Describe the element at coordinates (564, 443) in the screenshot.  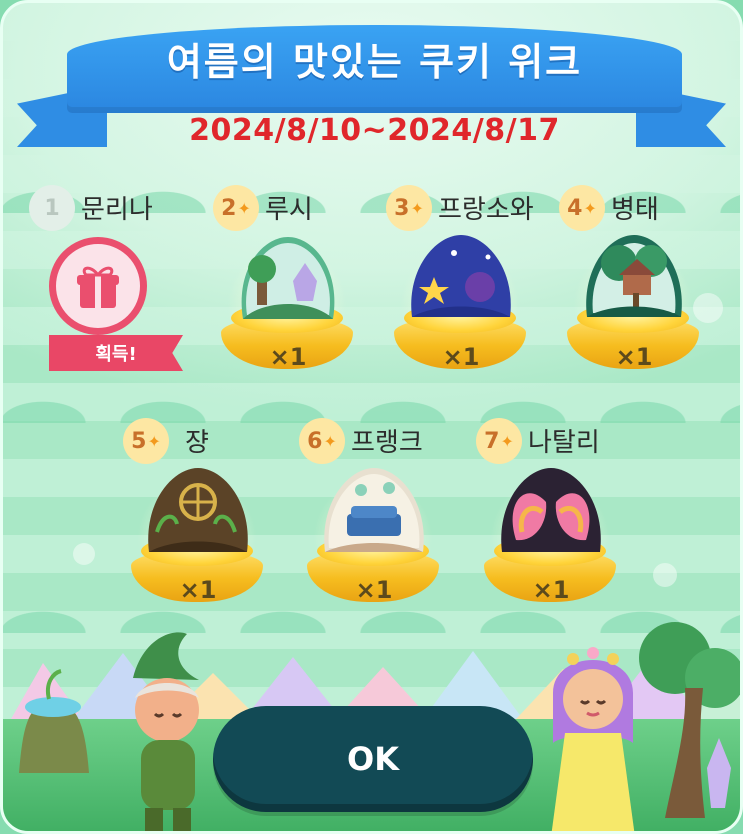
I see `reward-name: 나탈리` at that location.